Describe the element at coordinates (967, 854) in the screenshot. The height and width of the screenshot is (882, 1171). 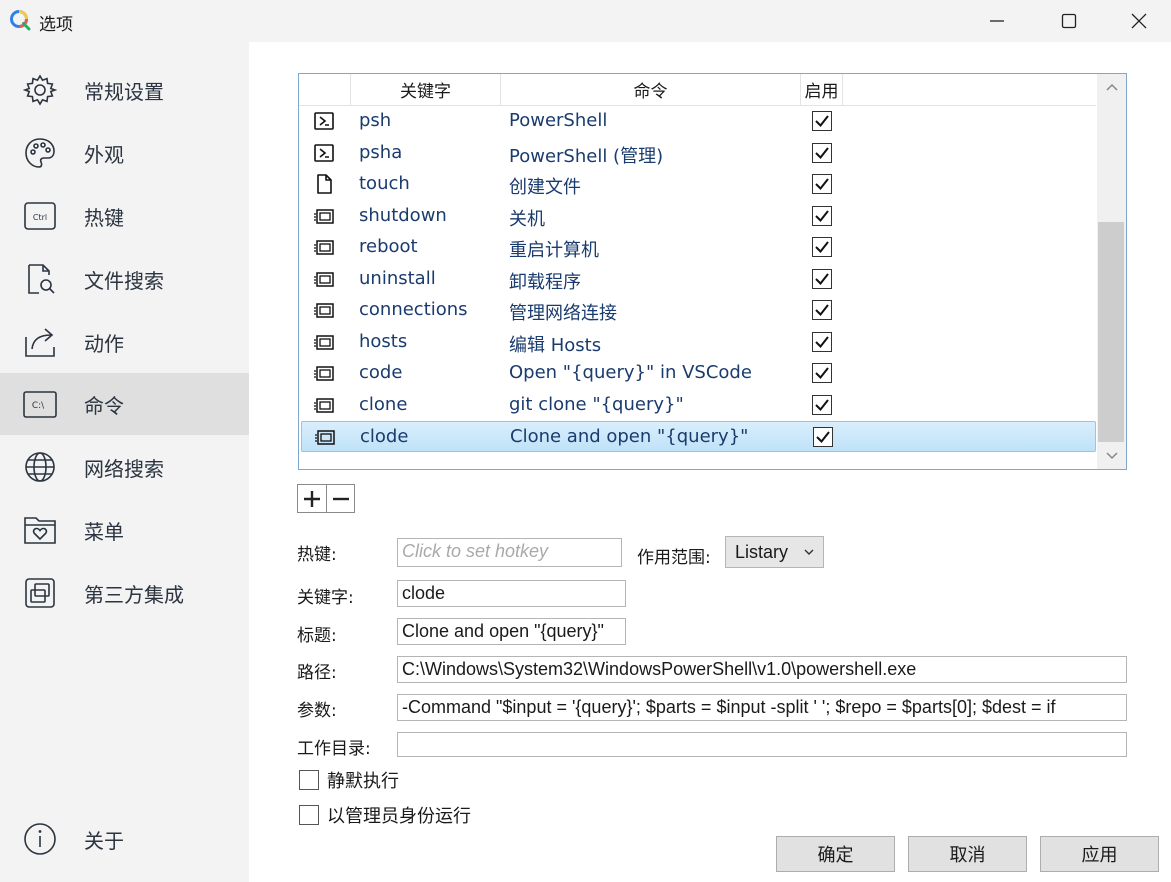
I see `cancel-button: 取消` at that location.